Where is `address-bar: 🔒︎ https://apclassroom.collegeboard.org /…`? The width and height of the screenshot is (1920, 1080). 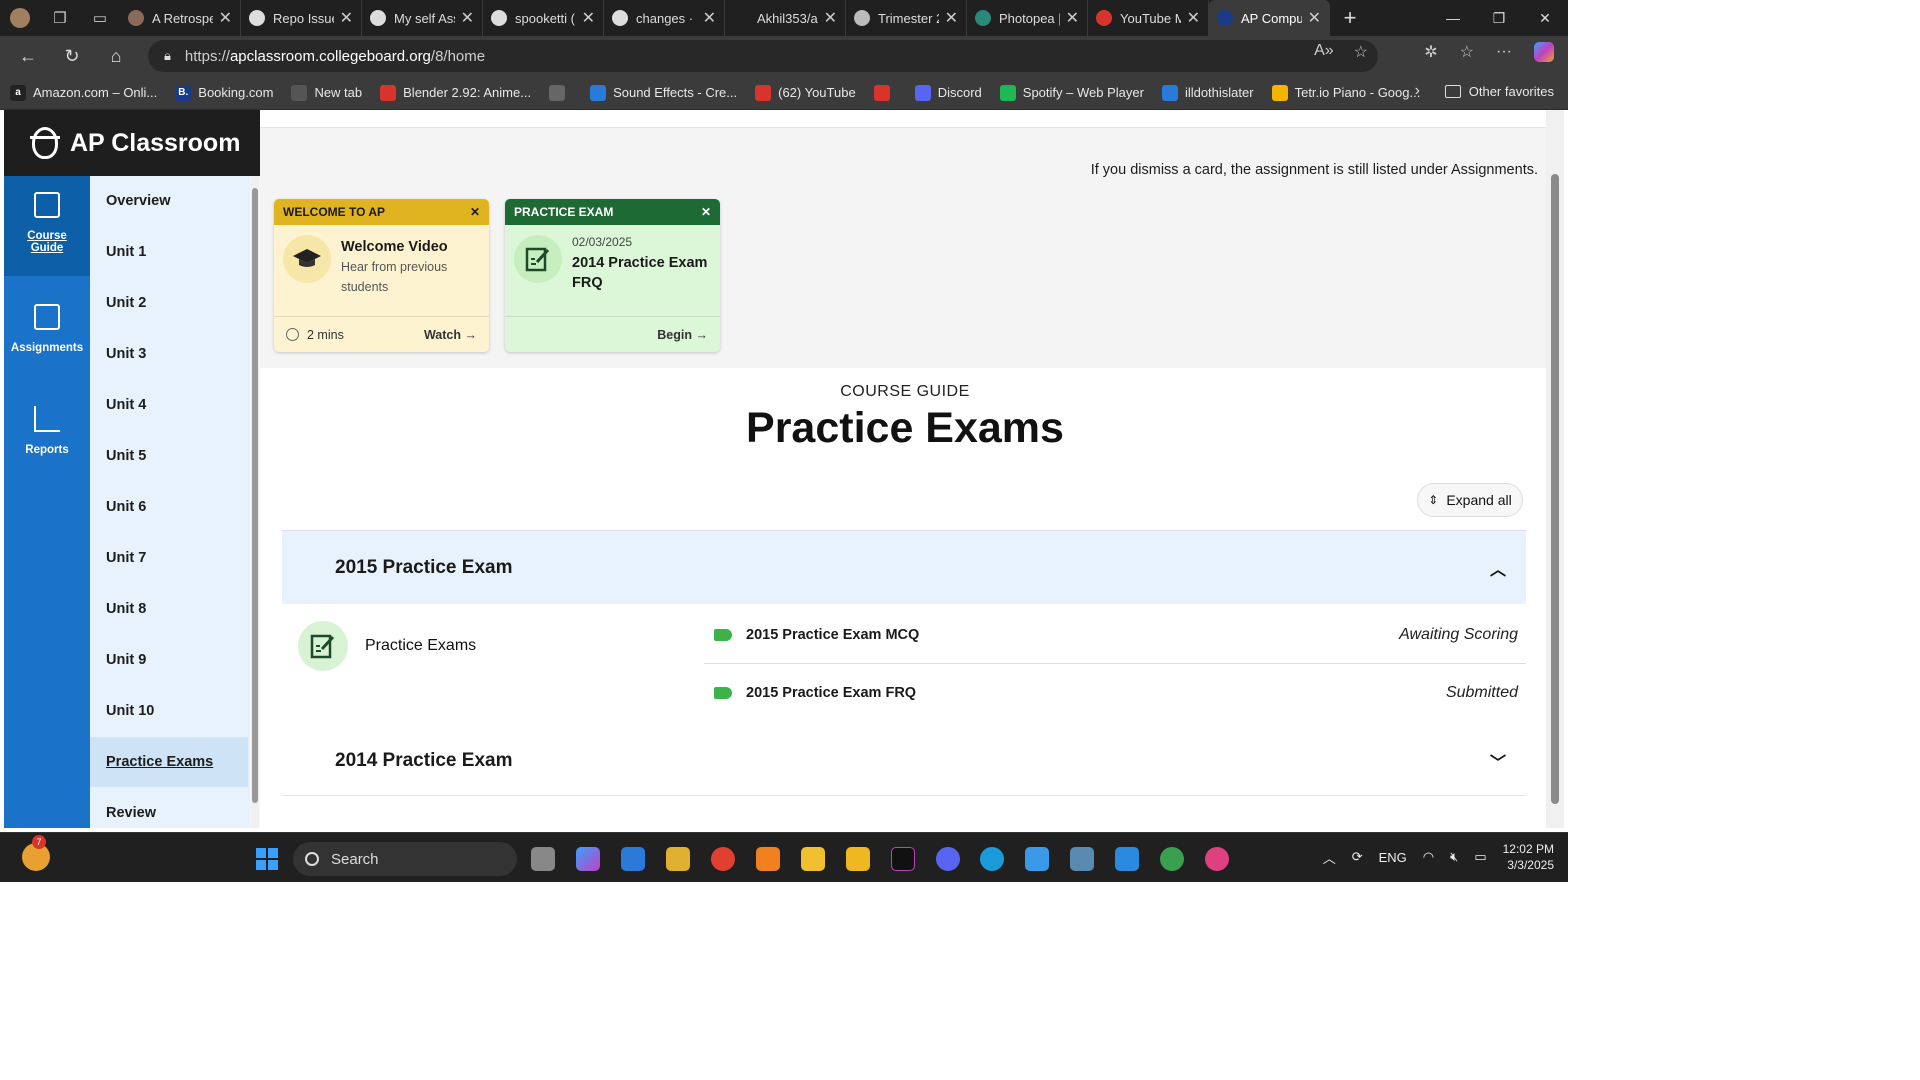
address-bar: 🔒︎ https://apclassroom.collegeboard.org /… is located at coordinates (763, 56).